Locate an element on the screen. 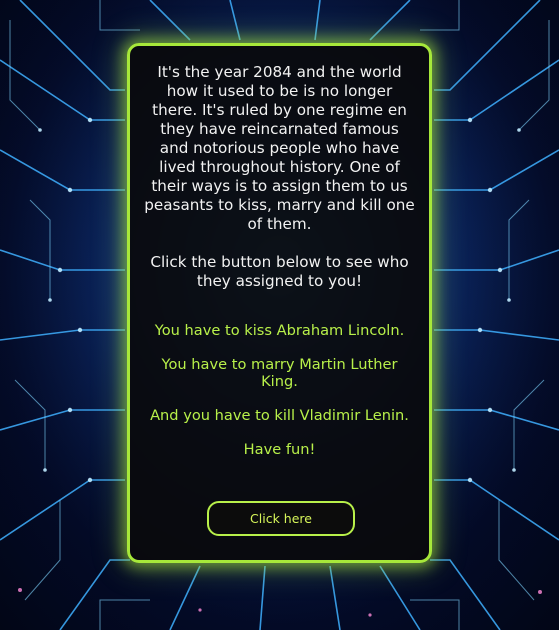 Image resolution: width=559 pixels, height=630 pixels. marry-result: You have to marry Martin Luther King. is located at coordinates (279, 373).